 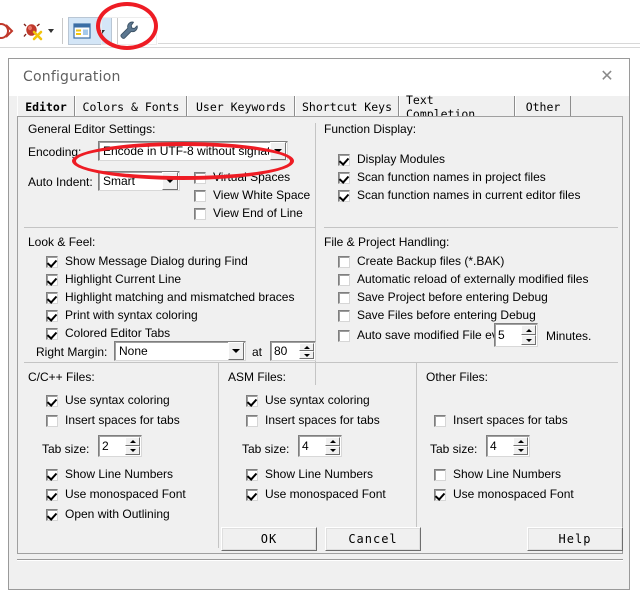 What do you see at coordinates (426, 335) in the screenshot?
I see `checkbox-auto-save-modified-file: Auto save modified File every` at bounding box center [426, 335].